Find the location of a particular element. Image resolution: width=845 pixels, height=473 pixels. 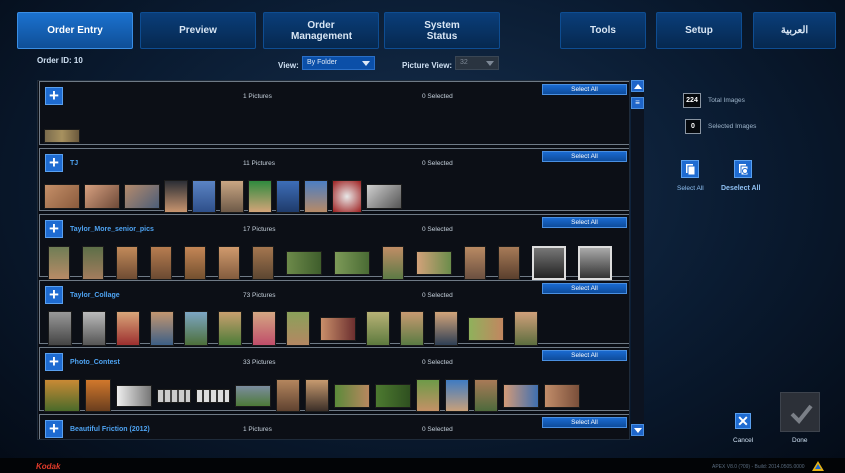

folder-picture-count: 1 Pictures is located at coordinates (257, 429).